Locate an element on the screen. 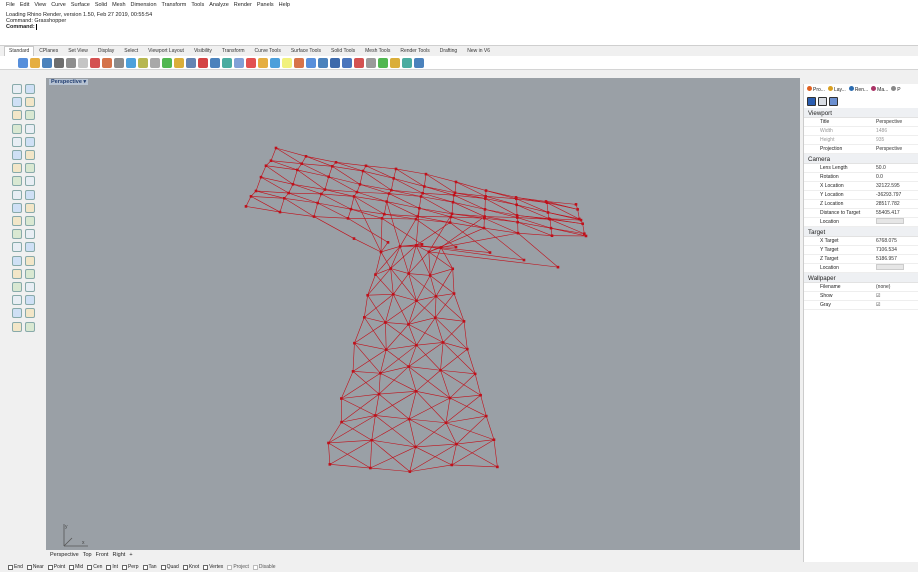  left-tool-13-1-icon is located at coordinates (30, 260).